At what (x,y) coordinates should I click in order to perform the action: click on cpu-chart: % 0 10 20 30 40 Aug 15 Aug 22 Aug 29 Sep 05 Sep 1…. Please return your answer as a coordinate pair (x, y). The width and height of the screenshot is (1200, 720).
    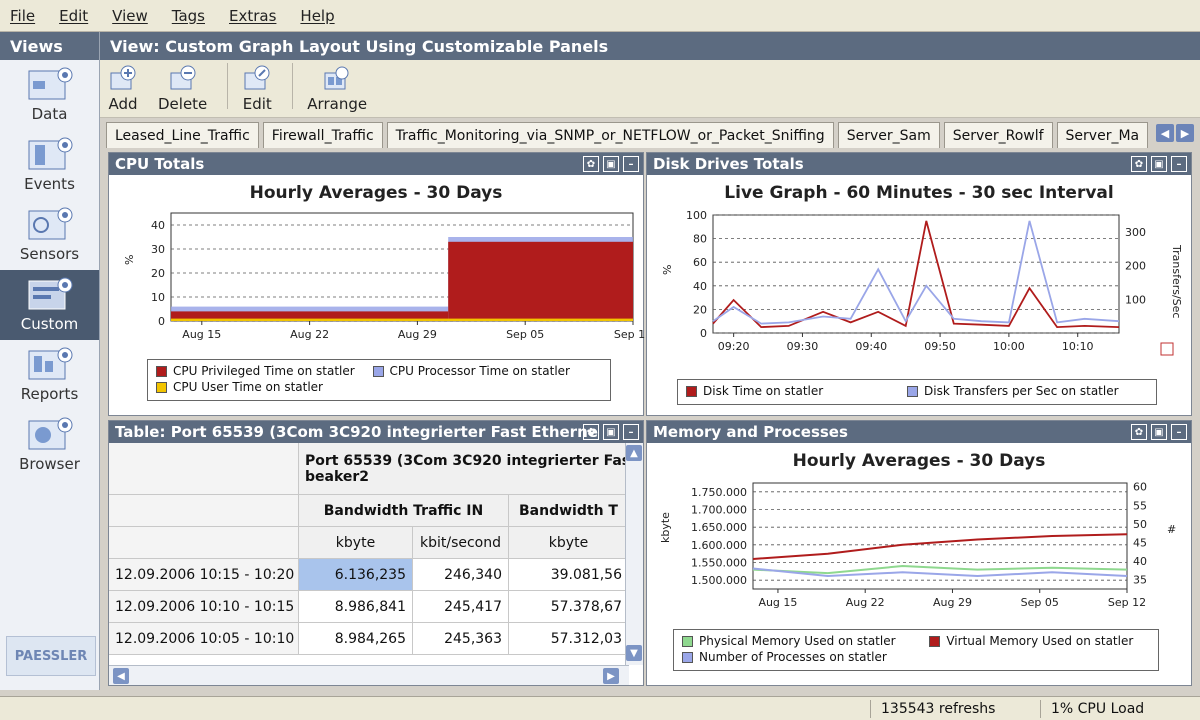
    Looking at the image, I should click on (384, 276).